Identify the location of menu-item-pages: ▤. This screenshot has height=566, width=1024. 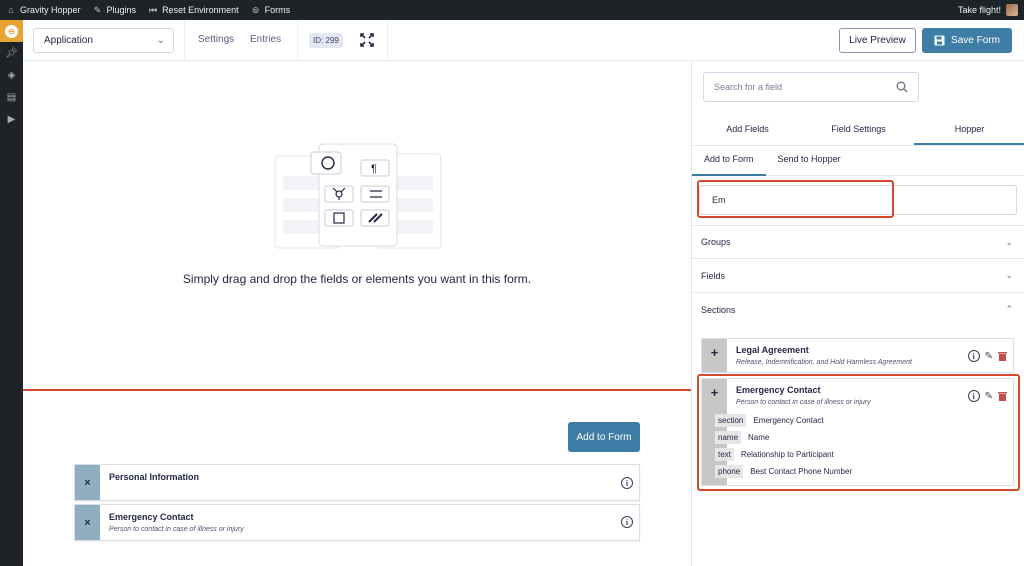
(11, 97).